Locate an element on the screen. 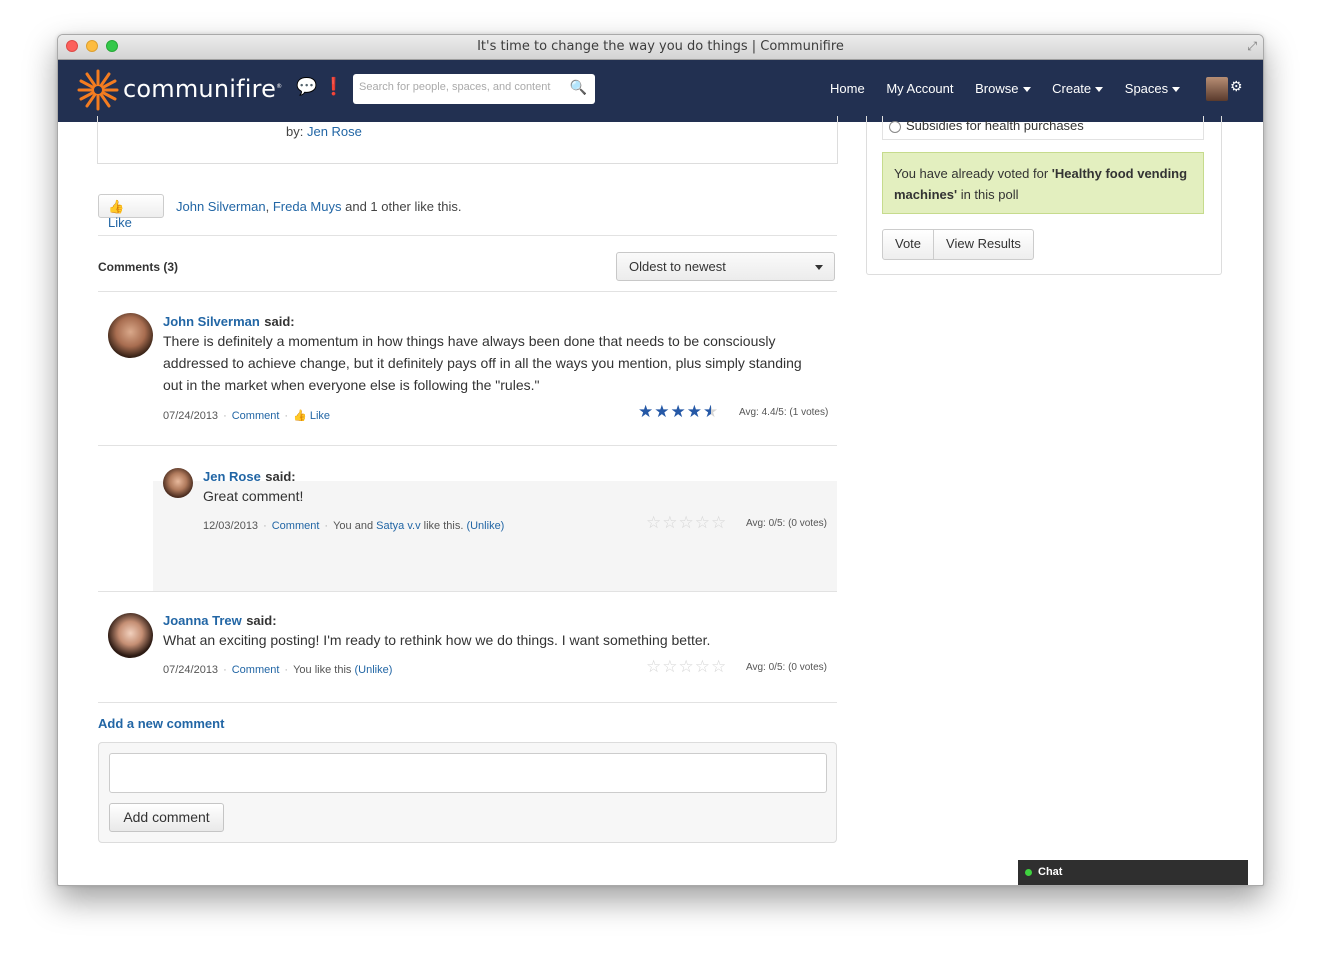  nav-create: Create is located at coordinates (1078, 88).